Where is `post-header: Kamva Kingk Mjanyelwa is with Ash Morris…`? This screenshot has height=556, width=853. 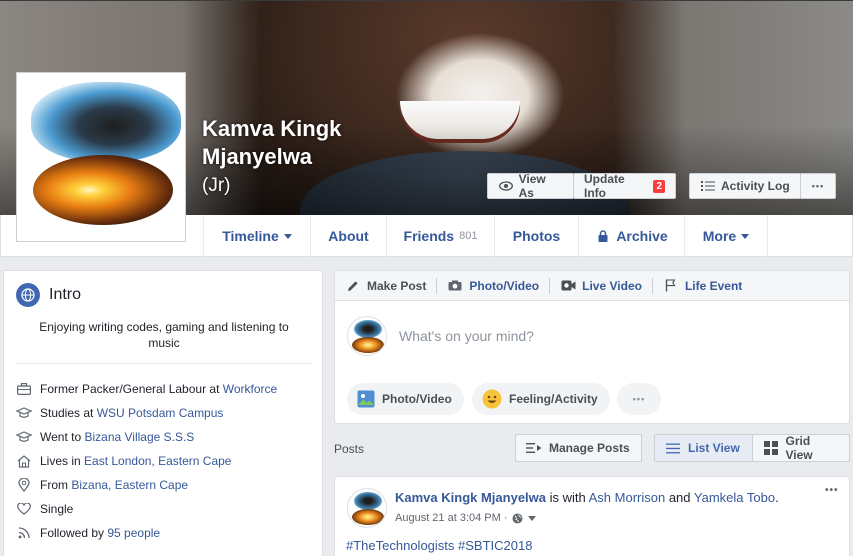
post-header: Kamva Kingk Mjanyelwa is with Ash Morris… is located at coordinates (587, 497).